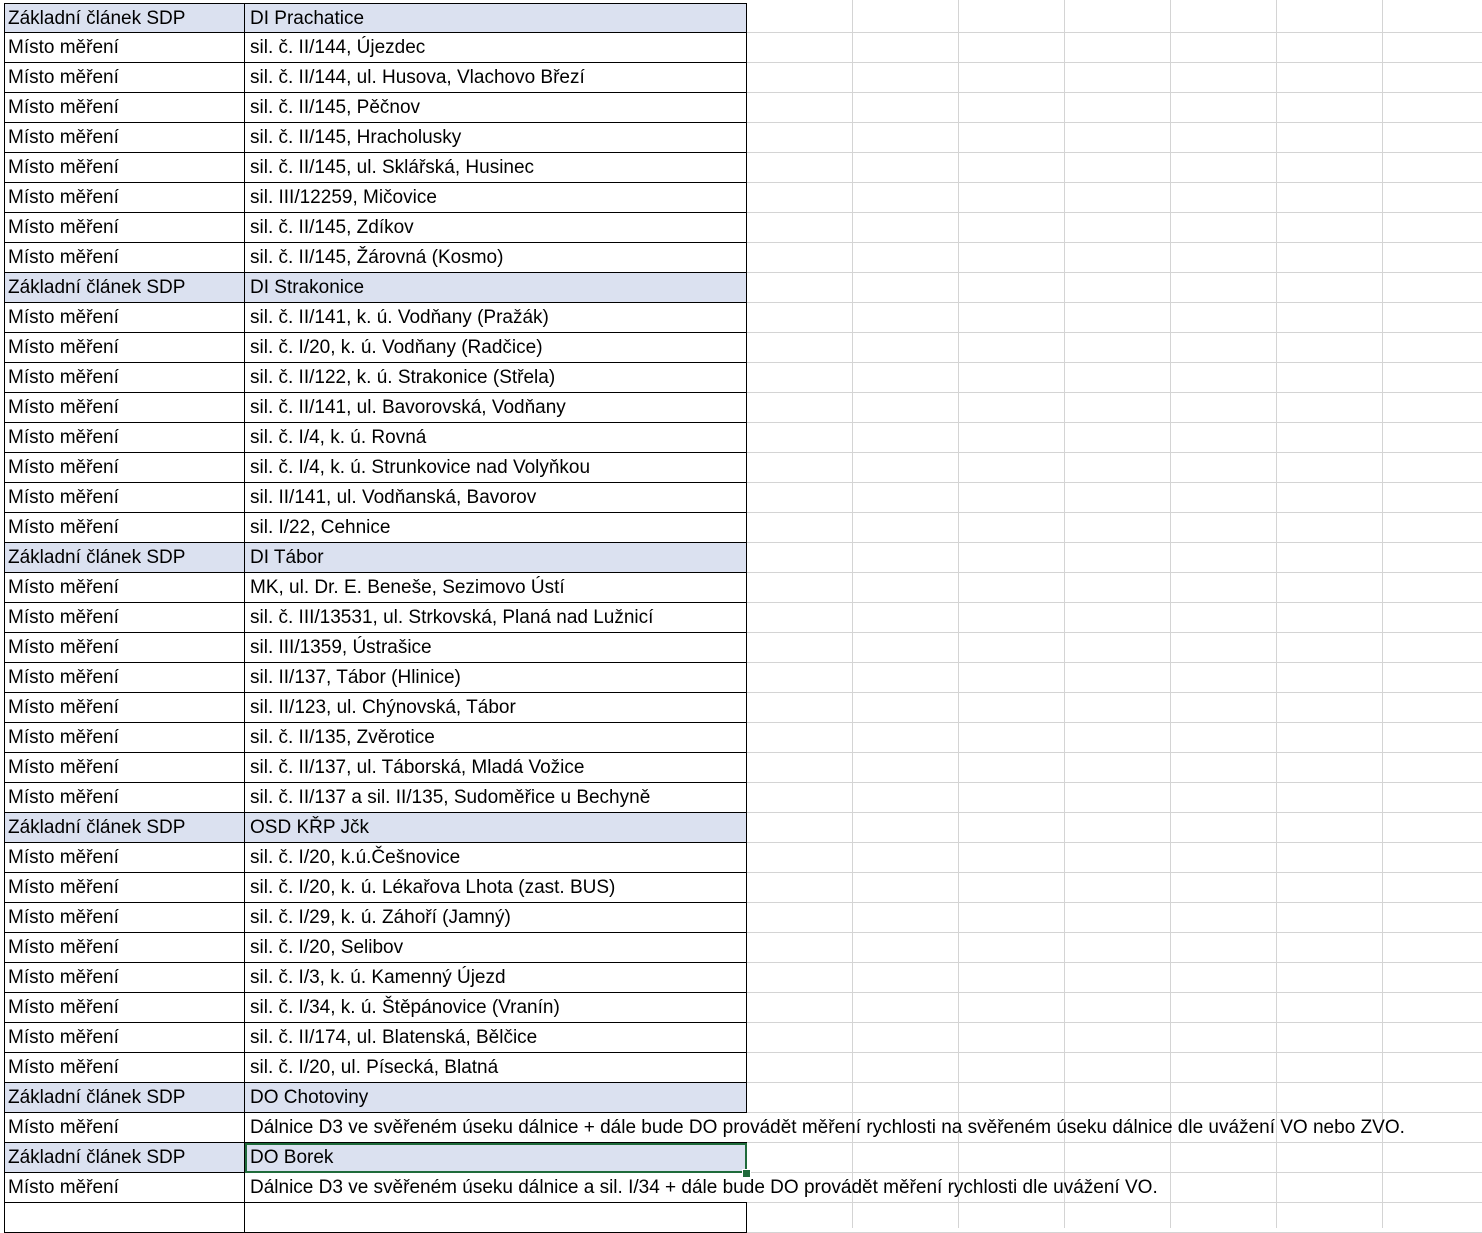 The image size is (1482, 1233). Describe the element at coordinates (496, 108) in the screenshot. I see `cell-column-b: sil. č. II/145, Pěčnov` at that location.